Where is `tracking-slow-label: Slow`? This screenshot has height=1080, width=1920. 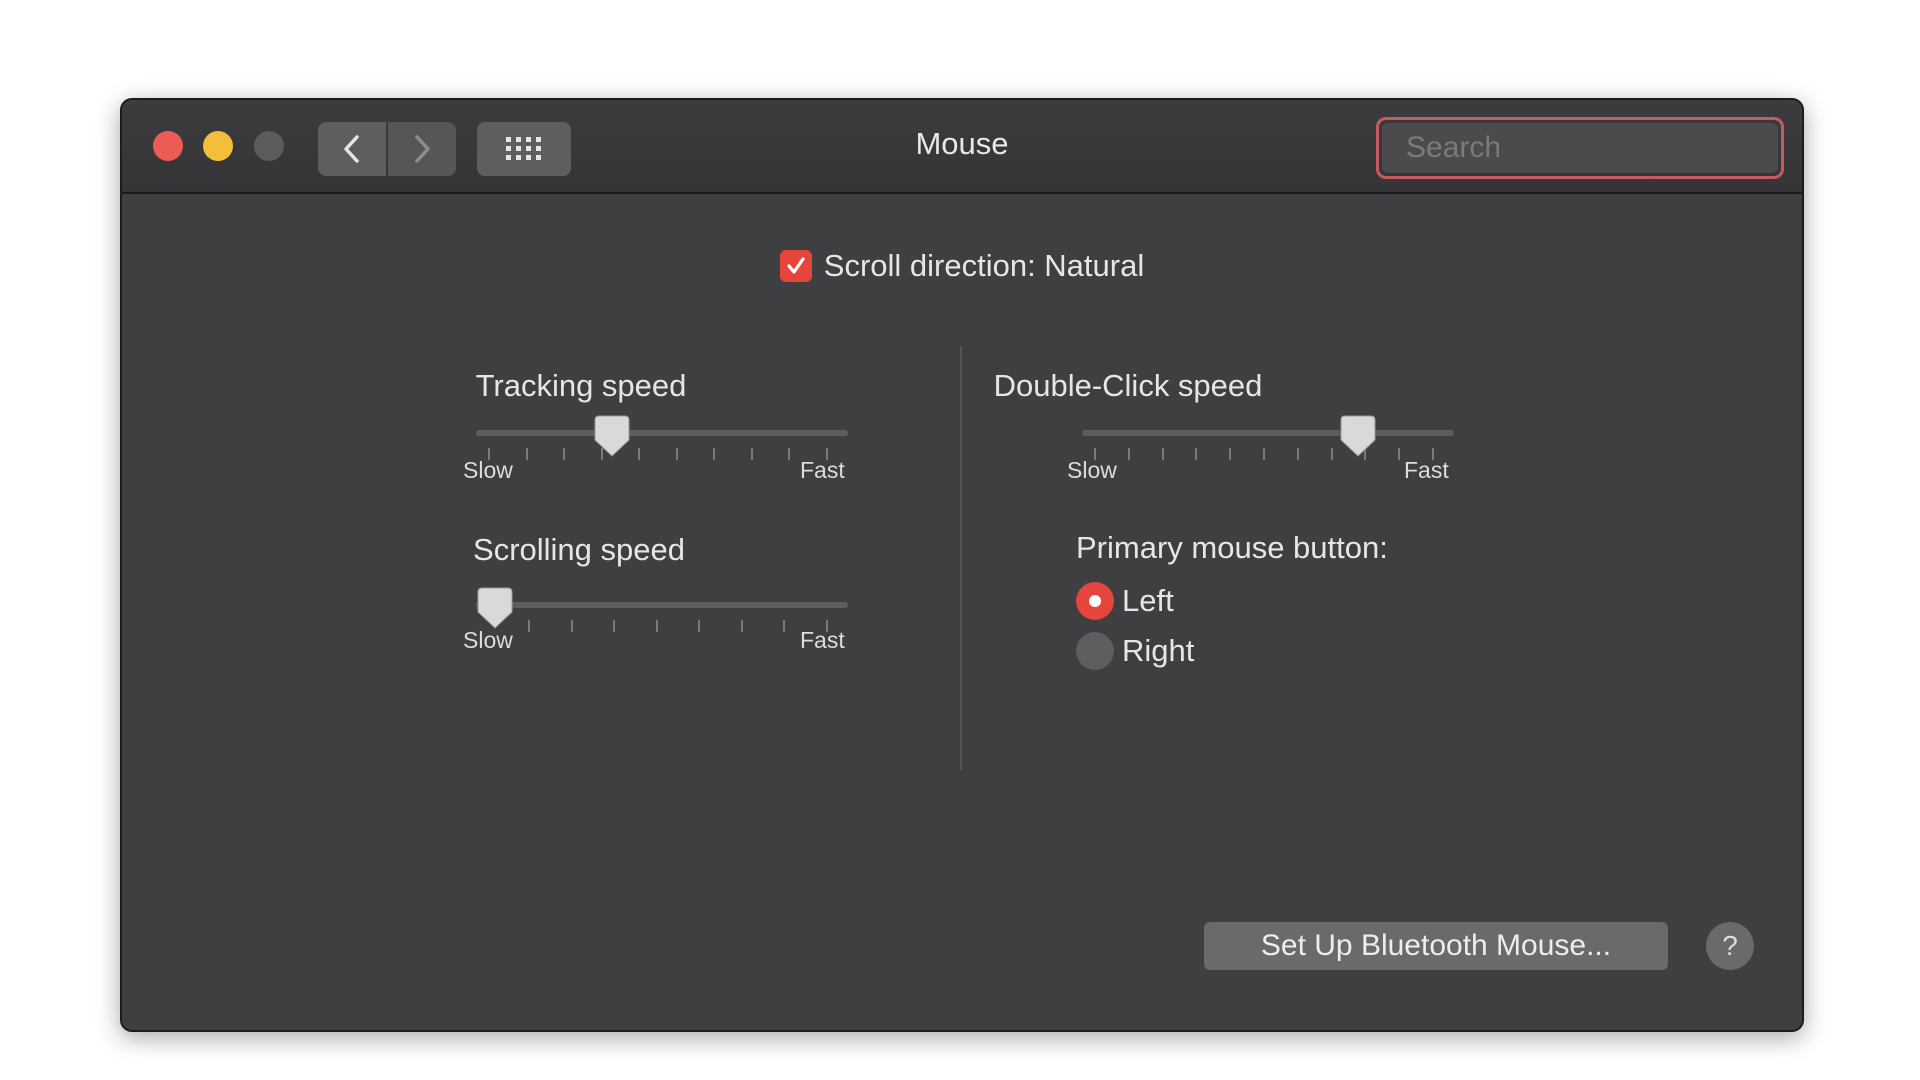
tracking-slow-label: Slow is located at coordinates (488, 470).